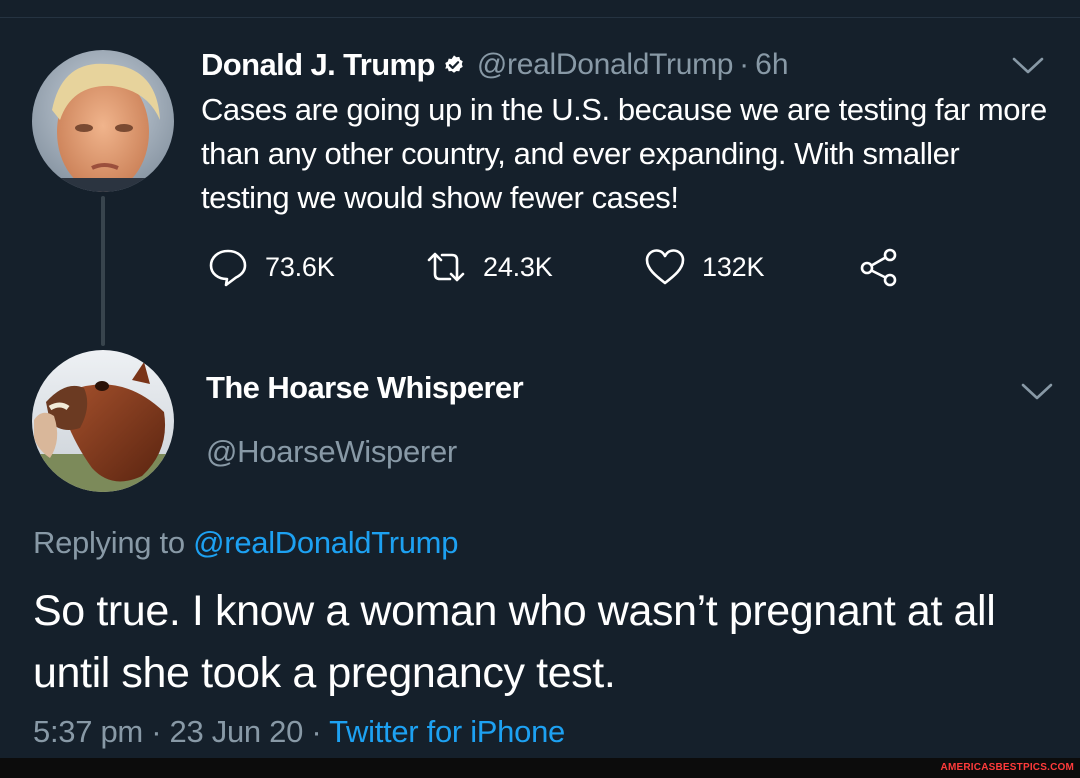  I want to click on tweet2-source-link: Twitter for iPhone, so click(447, 731).